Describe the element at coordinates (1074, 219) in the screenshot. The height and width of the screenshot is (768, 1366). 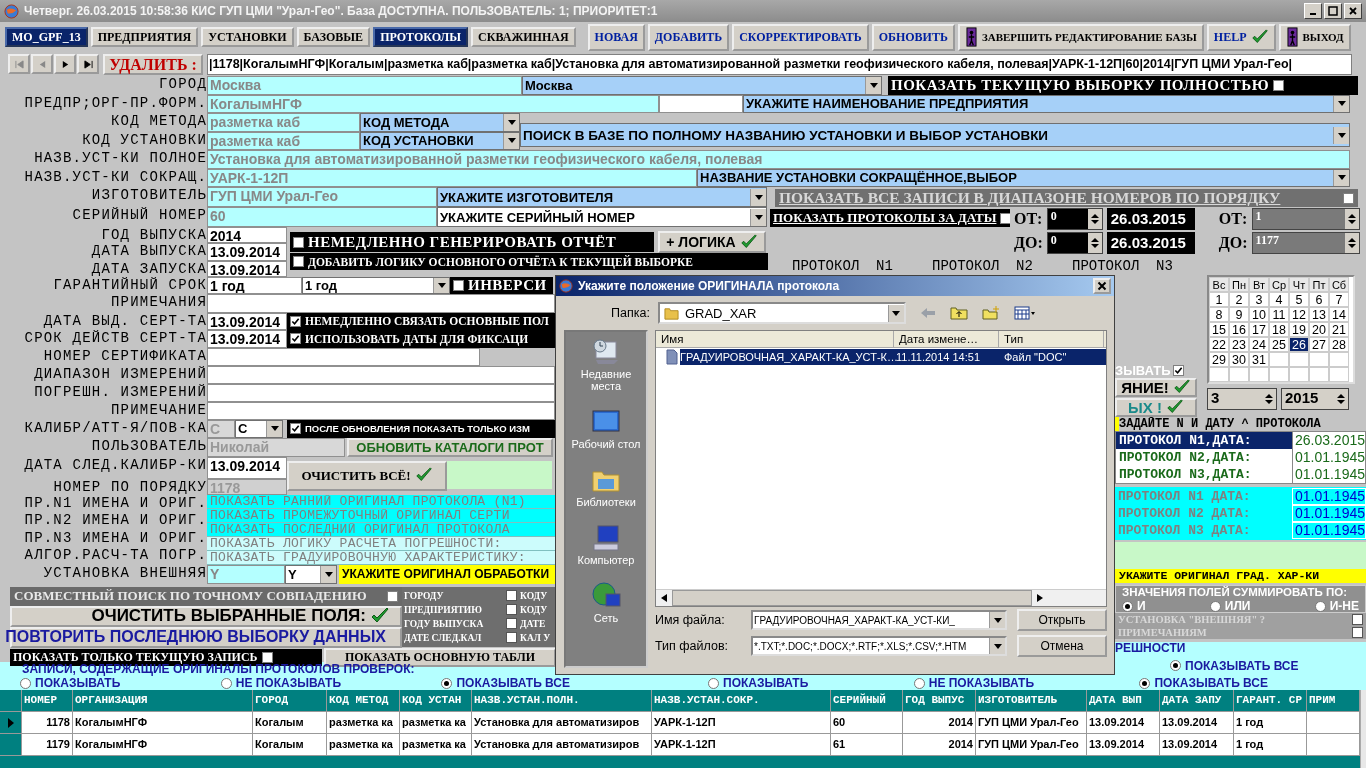
I see `spin-field: 0` at that location.